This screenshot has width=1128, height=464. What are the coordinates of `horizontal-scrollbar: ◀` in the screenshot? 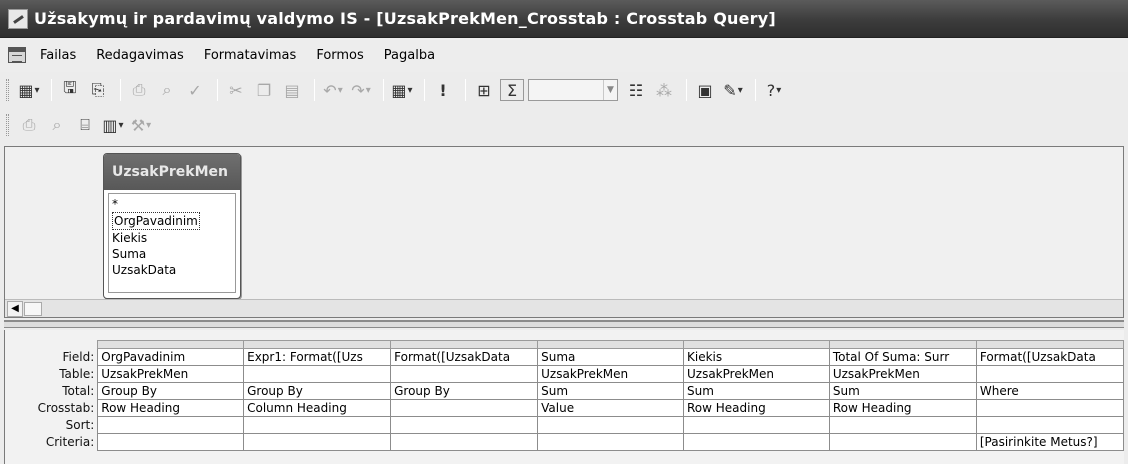 It's located at (564, 308).